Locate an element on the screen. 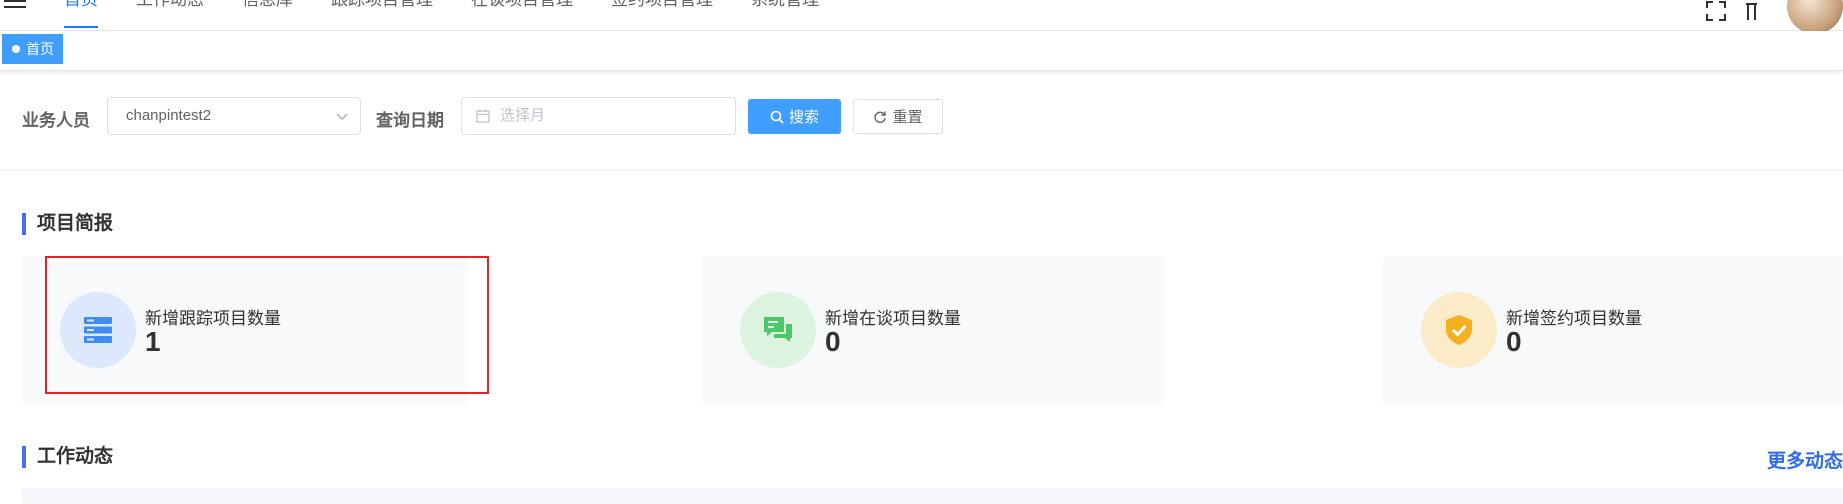 This screenshot has height=504, width=1843. date-label: 查询日期 is located at coordinates (410, 120).